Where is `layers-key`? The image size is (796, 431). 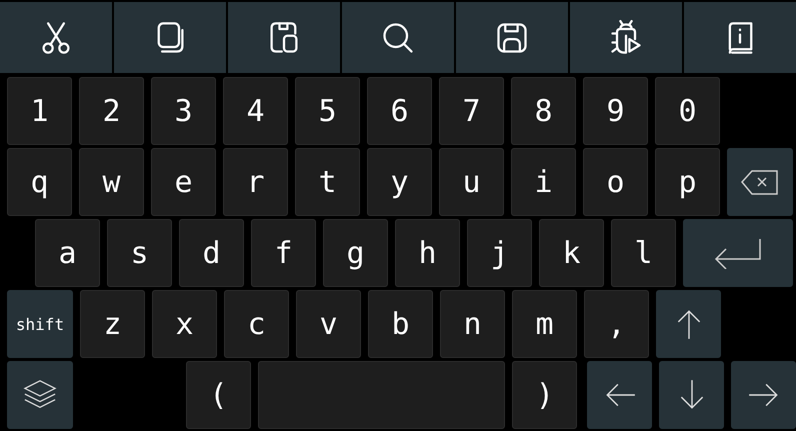
layers-key is located at coordinates (40, 395).